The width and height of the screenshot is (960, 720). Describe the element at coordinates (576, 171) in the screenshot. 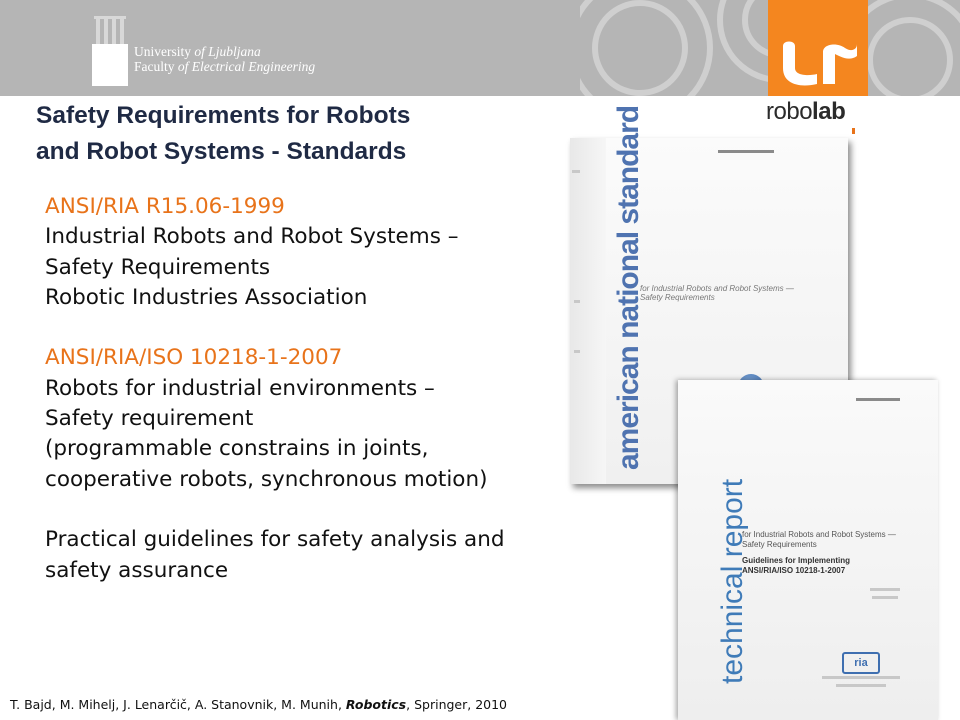

I see `doc1-margin-mark` at that location.